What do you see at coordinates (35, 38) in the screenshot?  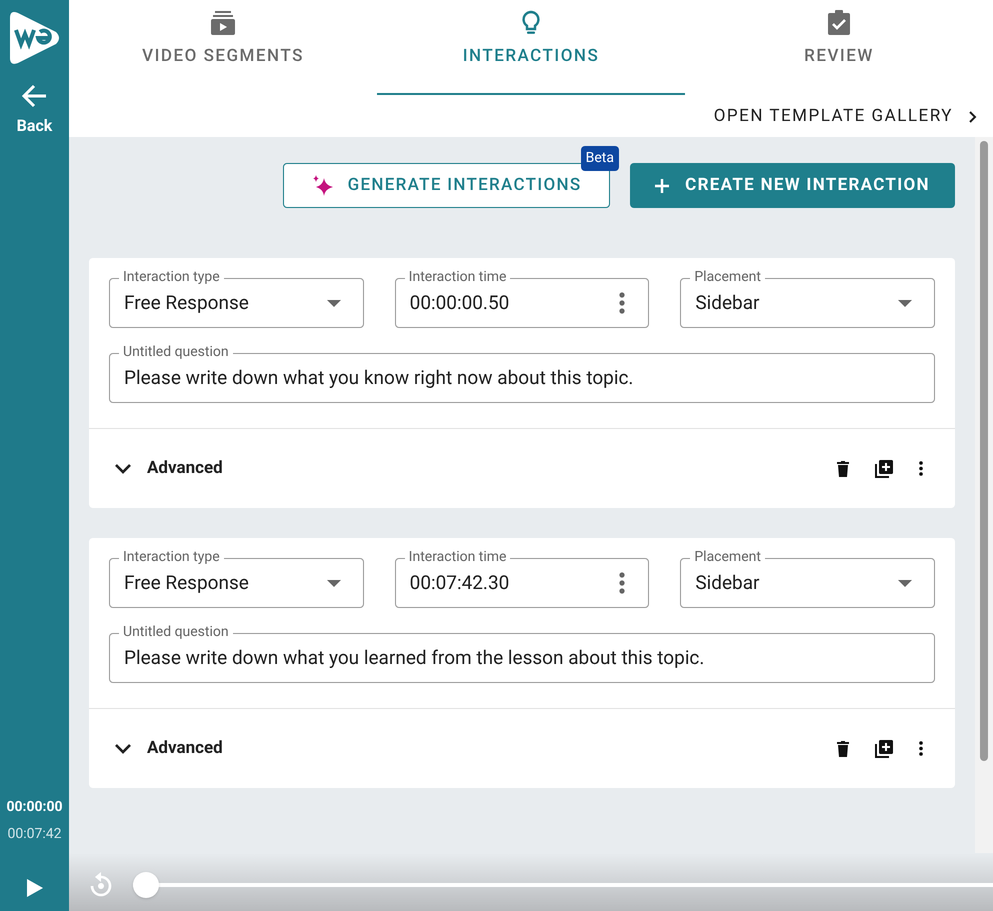 I see `logo-icon` at bounding box center [35, 38].